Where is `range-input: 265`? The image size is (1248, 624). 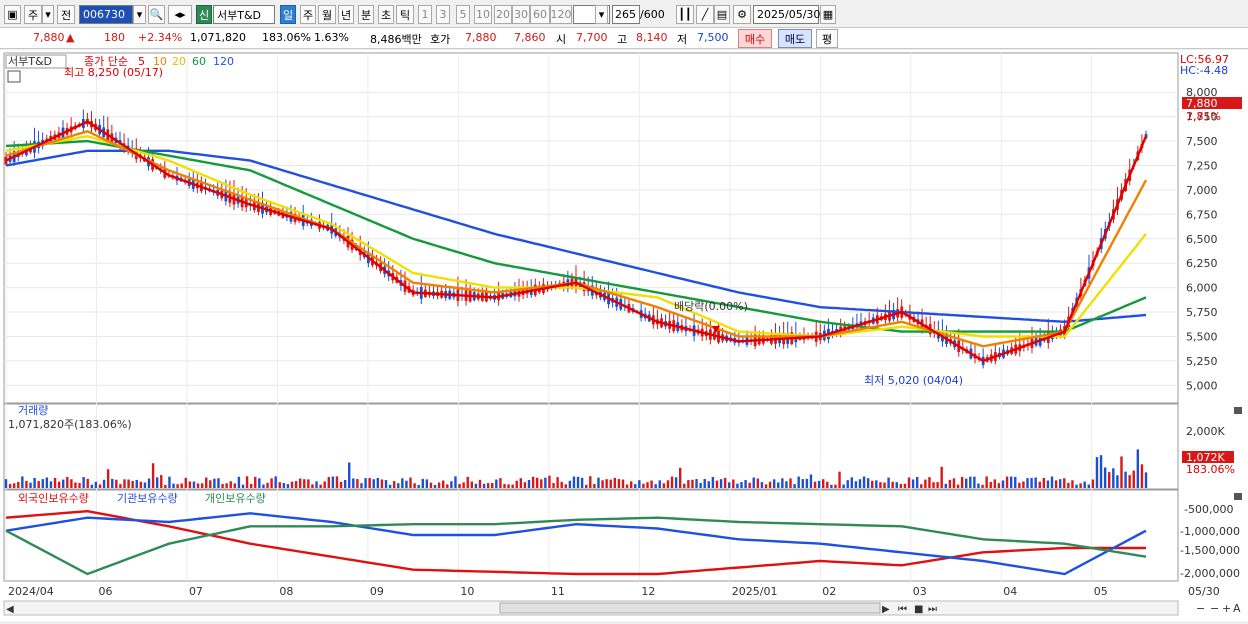
range-input: 265 is located at coordinates (626, 14).